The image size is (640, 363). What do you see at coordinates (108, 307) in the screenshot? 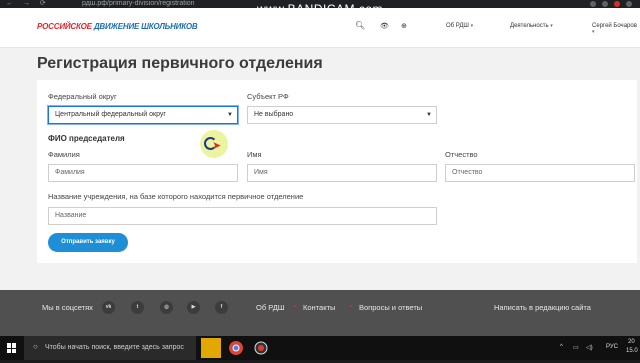
I see `vk-icon: vk` at bounding box center [108, 307].